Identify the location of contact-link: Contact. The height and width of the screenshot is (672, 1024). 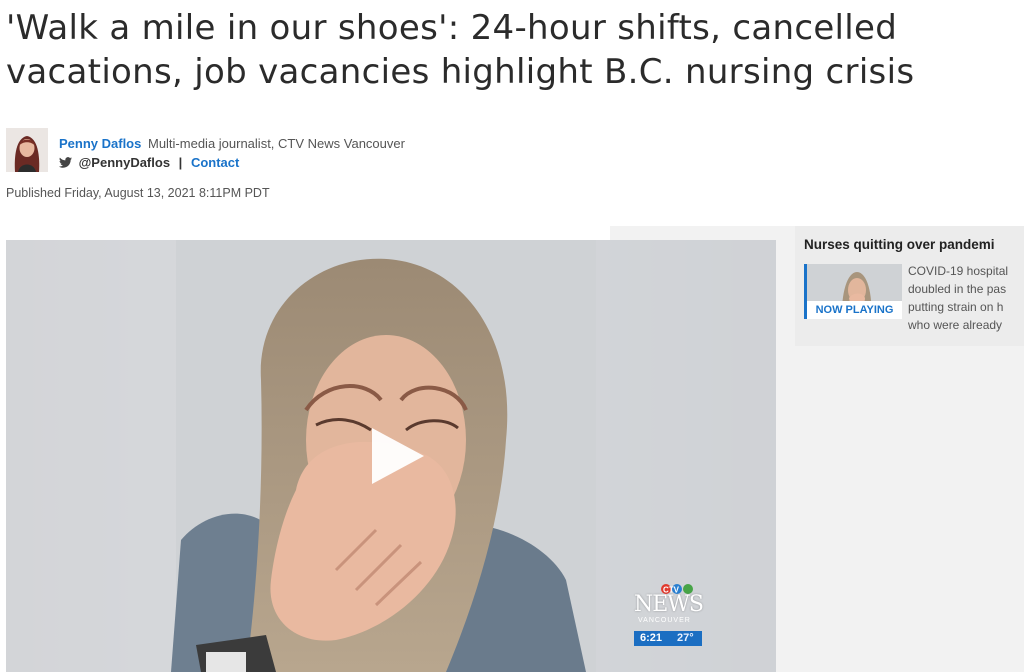
(215, 162).